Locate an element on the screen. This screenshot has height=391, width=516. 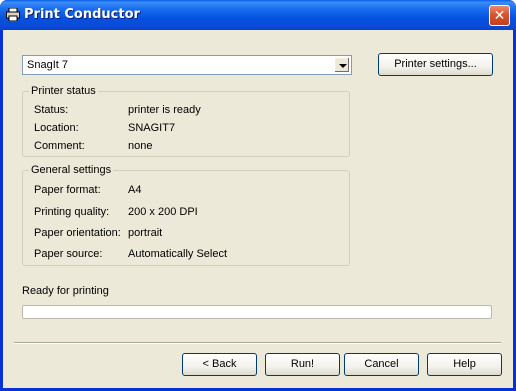
status-label: Status: is located at coordinates (51, 110).